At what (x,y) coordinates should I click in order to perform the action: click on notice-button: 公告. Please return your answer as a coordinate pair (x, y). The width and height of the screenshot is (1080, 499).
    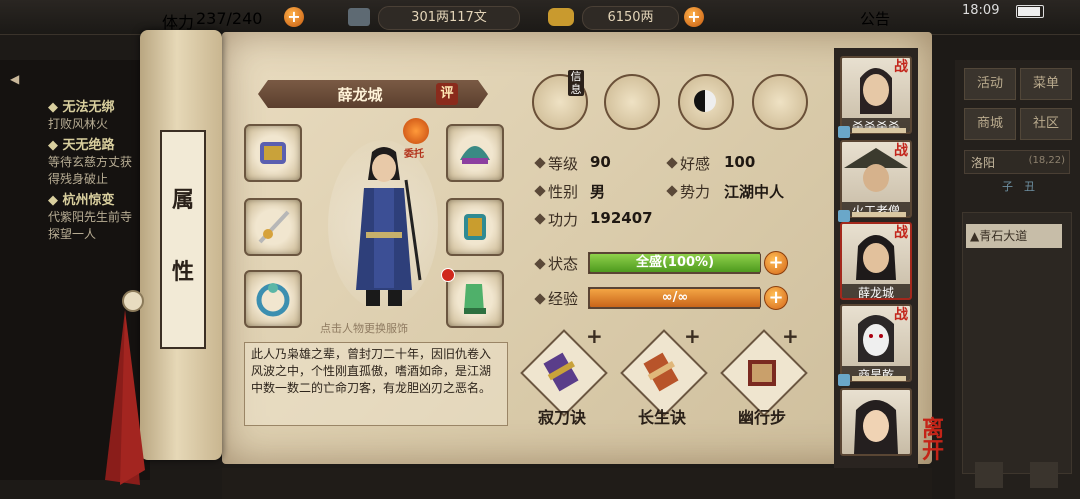
    Looking at the image, I should click on (875, 18).